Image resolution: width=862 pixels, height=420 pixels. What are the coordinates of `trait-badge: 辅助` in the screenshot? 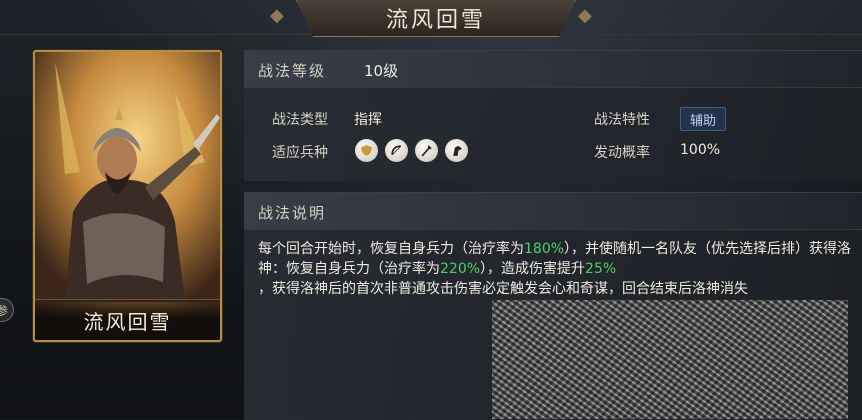 It's located at (703, 119).